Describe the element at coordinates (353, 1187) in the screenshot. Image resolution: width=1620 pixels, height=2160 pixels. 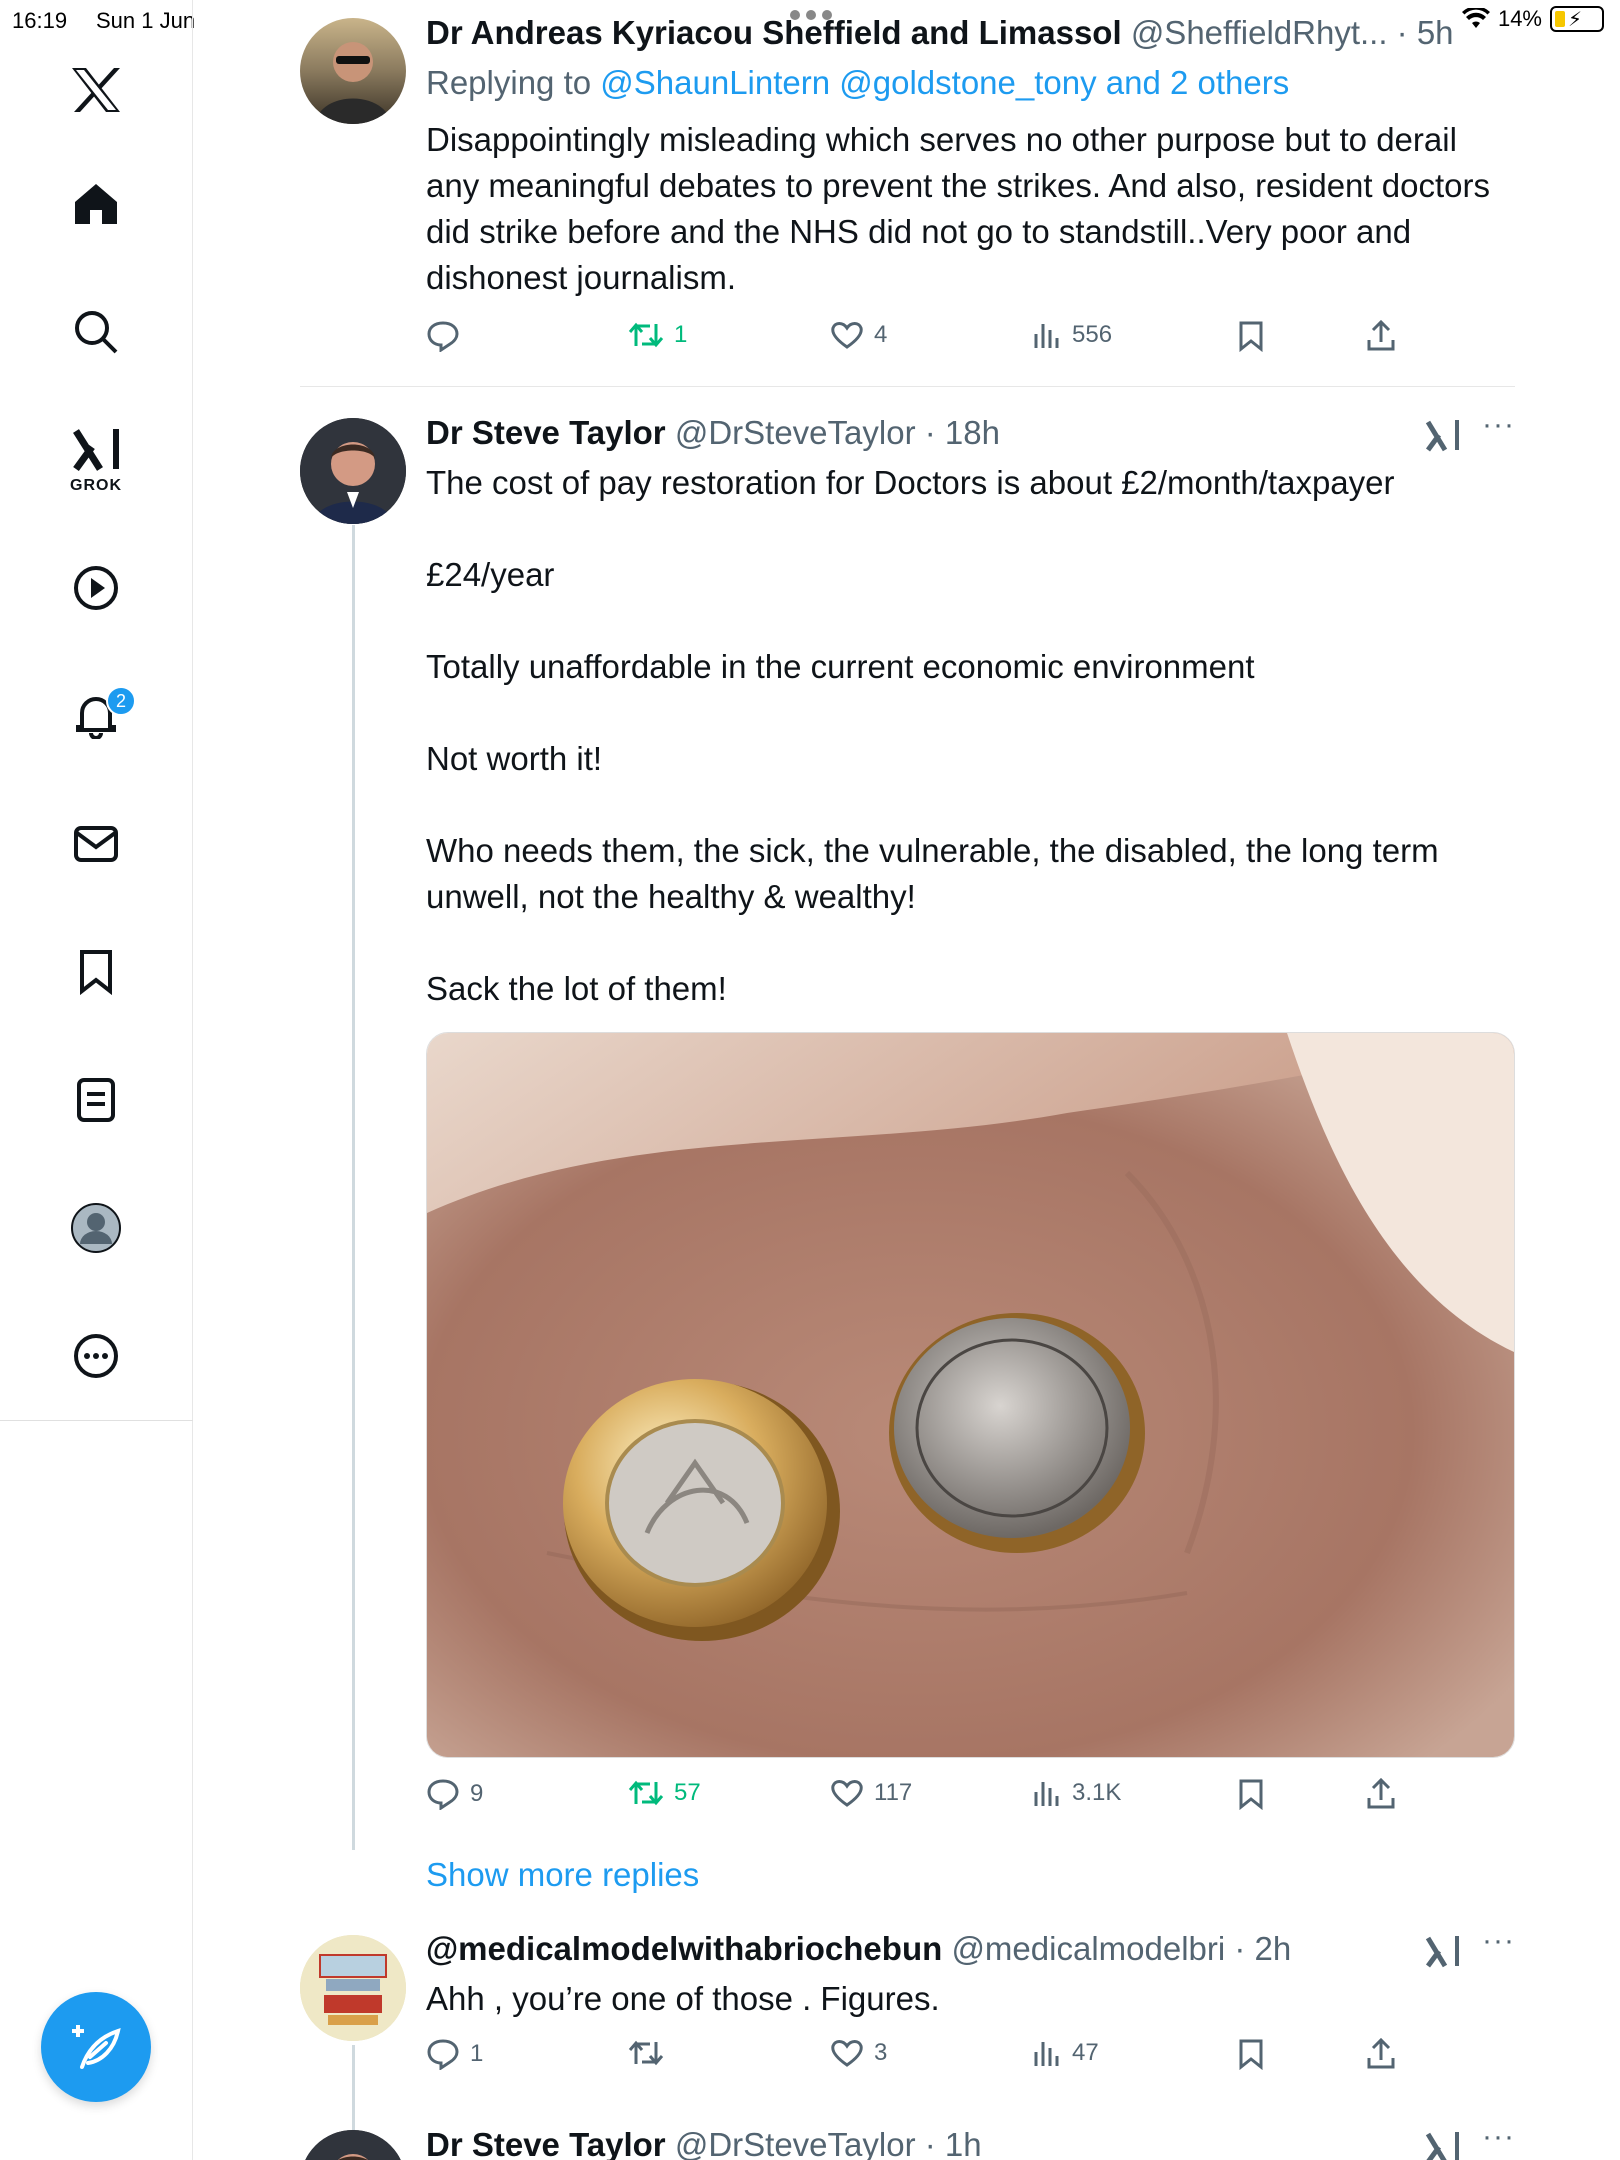
I see `thread-line` at that location.